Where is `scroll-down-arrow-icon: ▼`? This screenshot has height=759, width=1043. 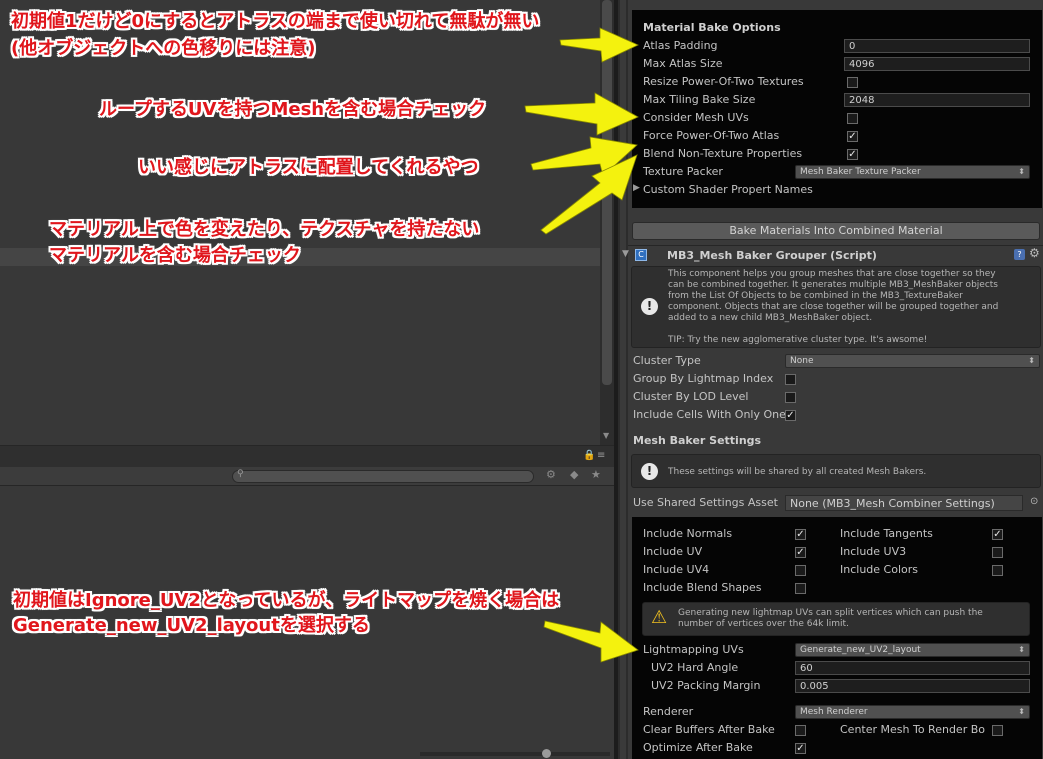
scroll-down-arrow-icon: ▼ is located at coordinates (606, 435).